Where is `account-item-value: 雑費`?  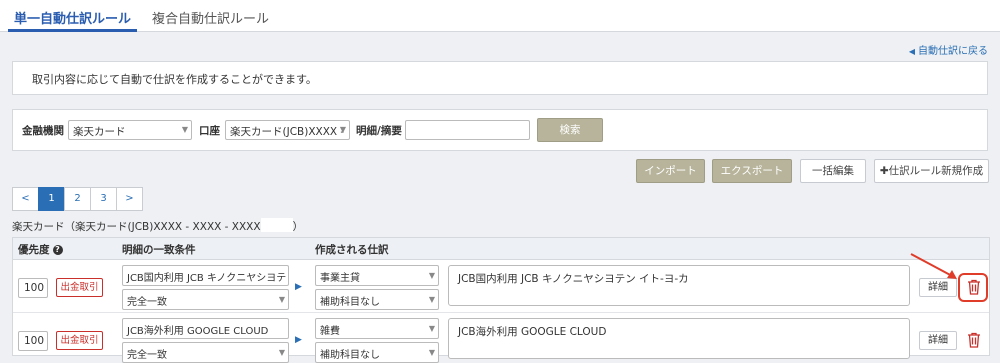
account-item-value: 雑費 is located at coordinates (330, 331).